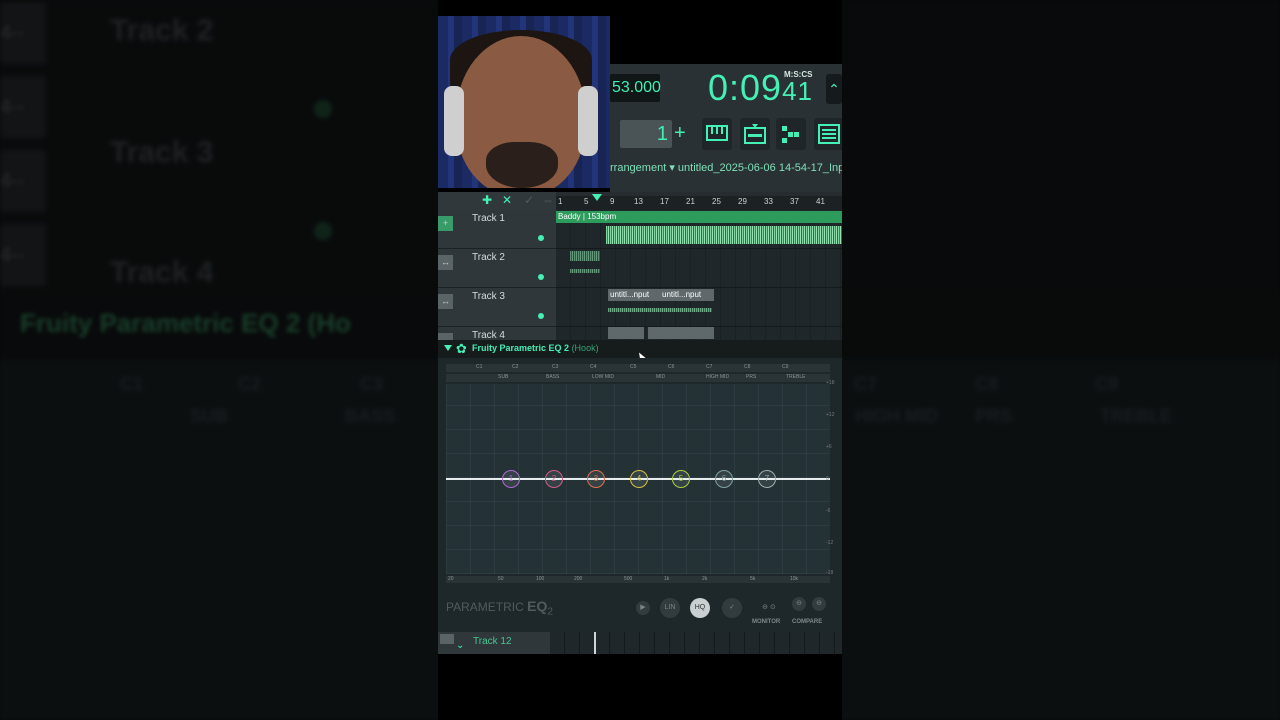  What do you see at coordinates (745, 87) in the screenshot?
I see `time-main: 0:09` at bounding box center [745, 87].